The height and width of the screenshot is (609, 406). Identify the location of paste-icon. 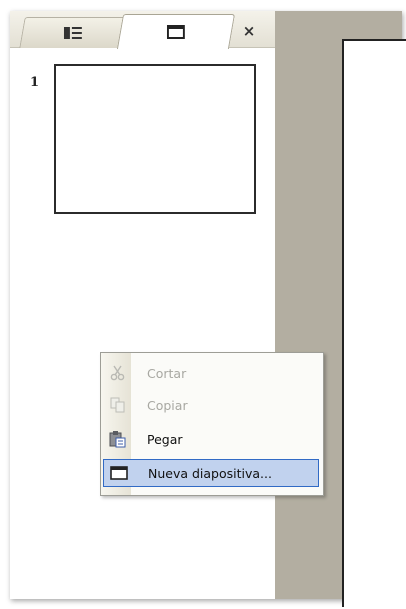
(118, 439).